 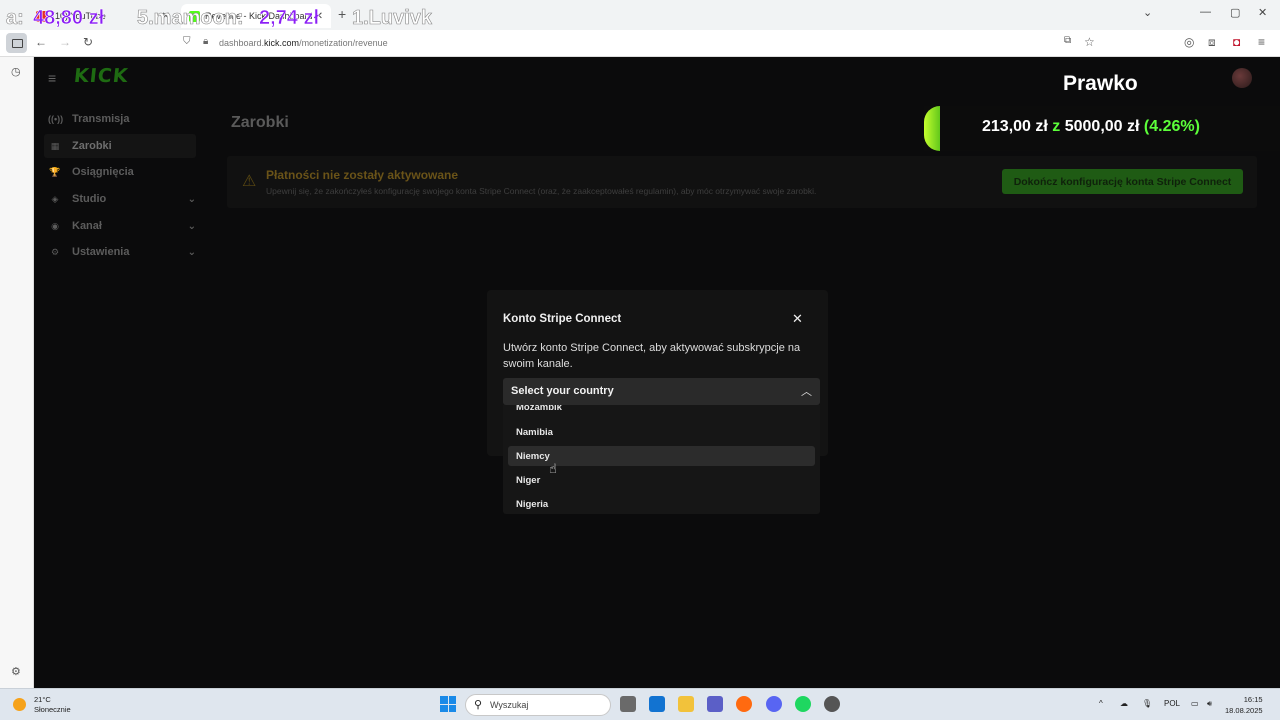 I want to click on new-tab-button: +, so click(x=342, y=14).